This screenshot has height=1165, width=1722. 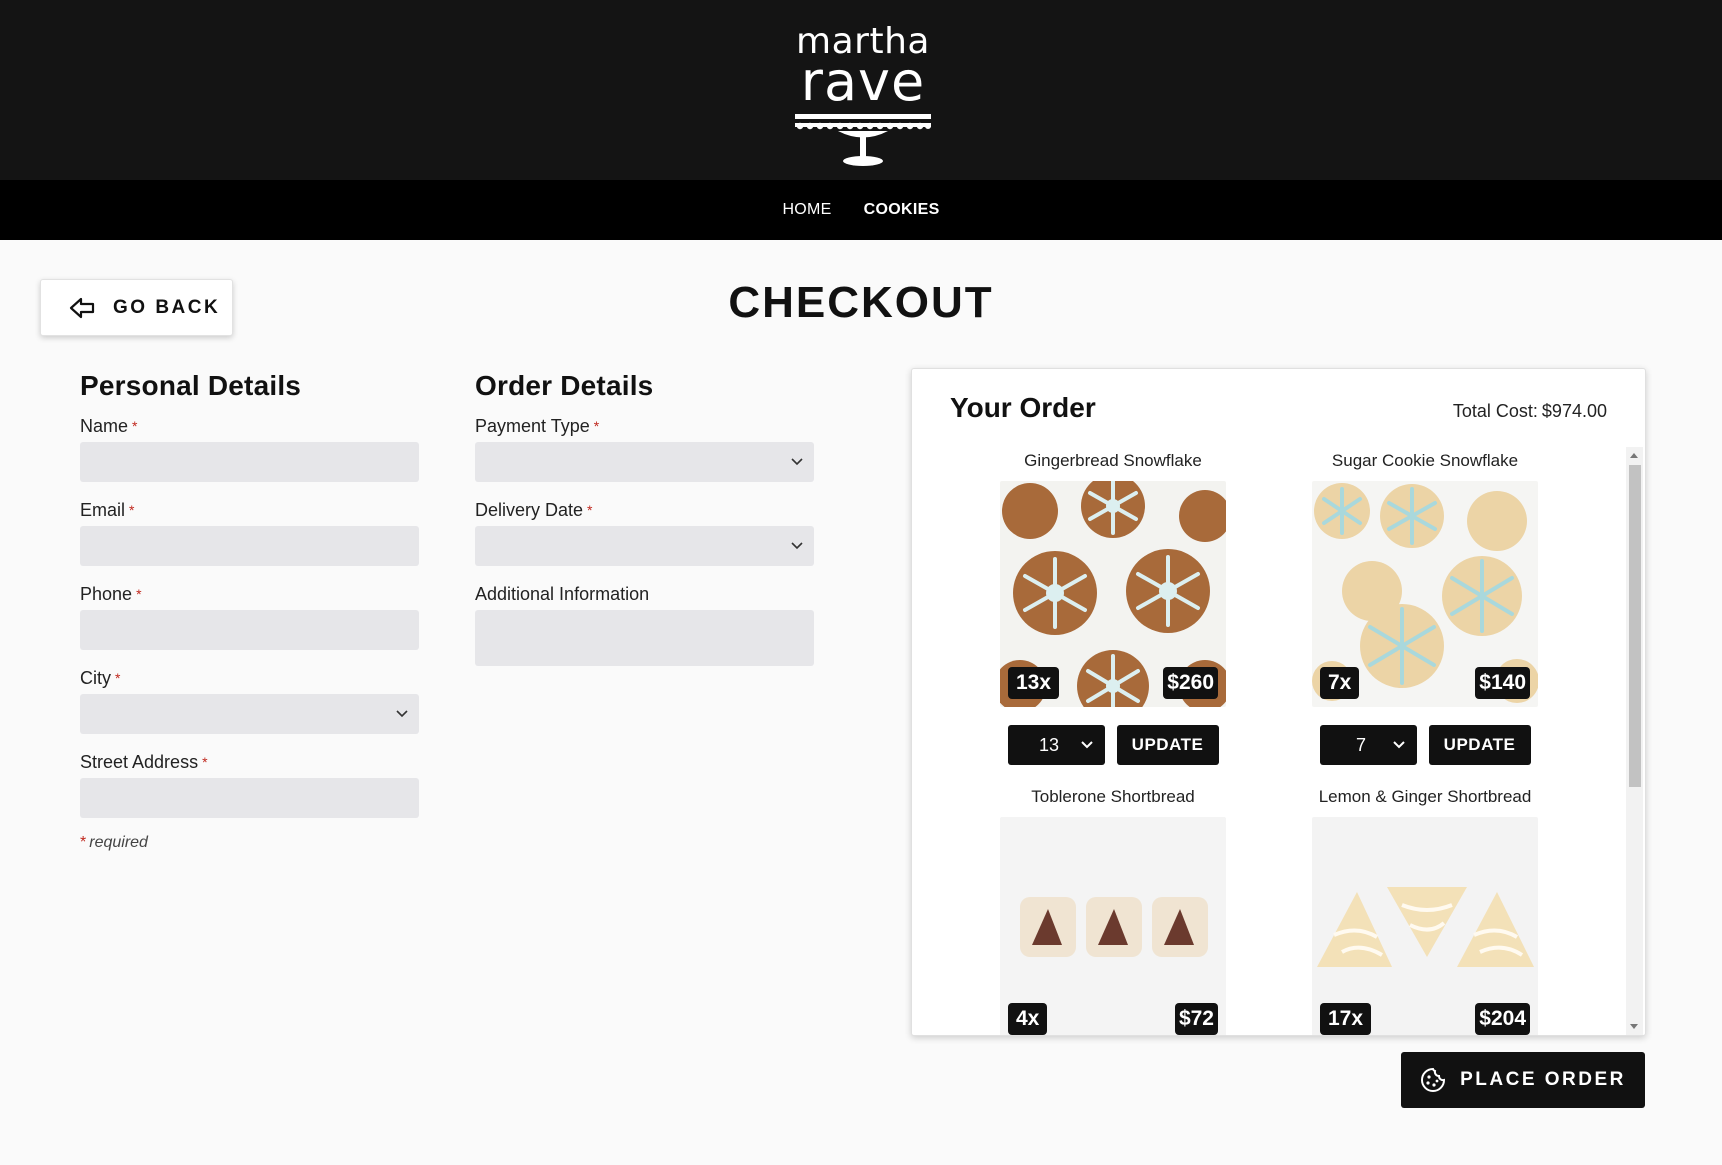 I want to click on item-controls: 7 UPDATE, so click(x=1425, y=745).